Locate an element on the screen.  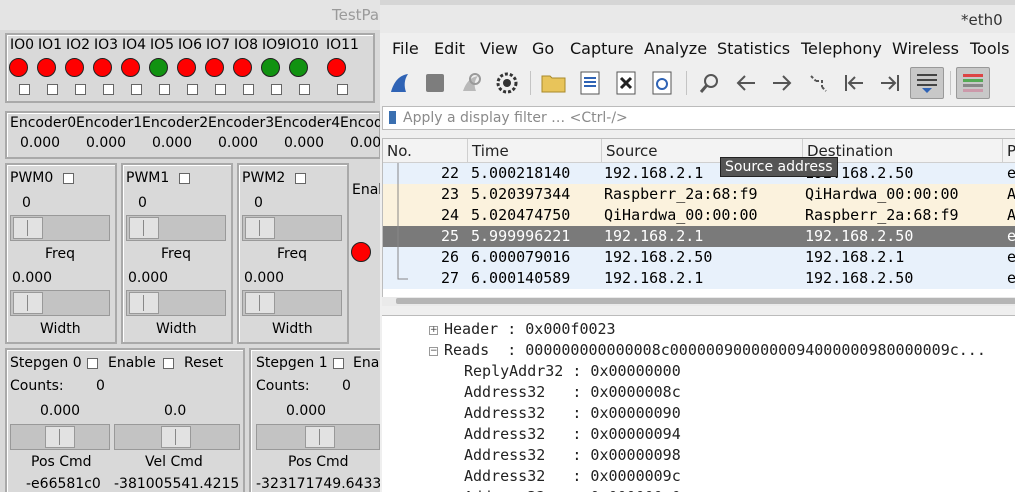
menu-file: File is located at coordinates (405, 48).